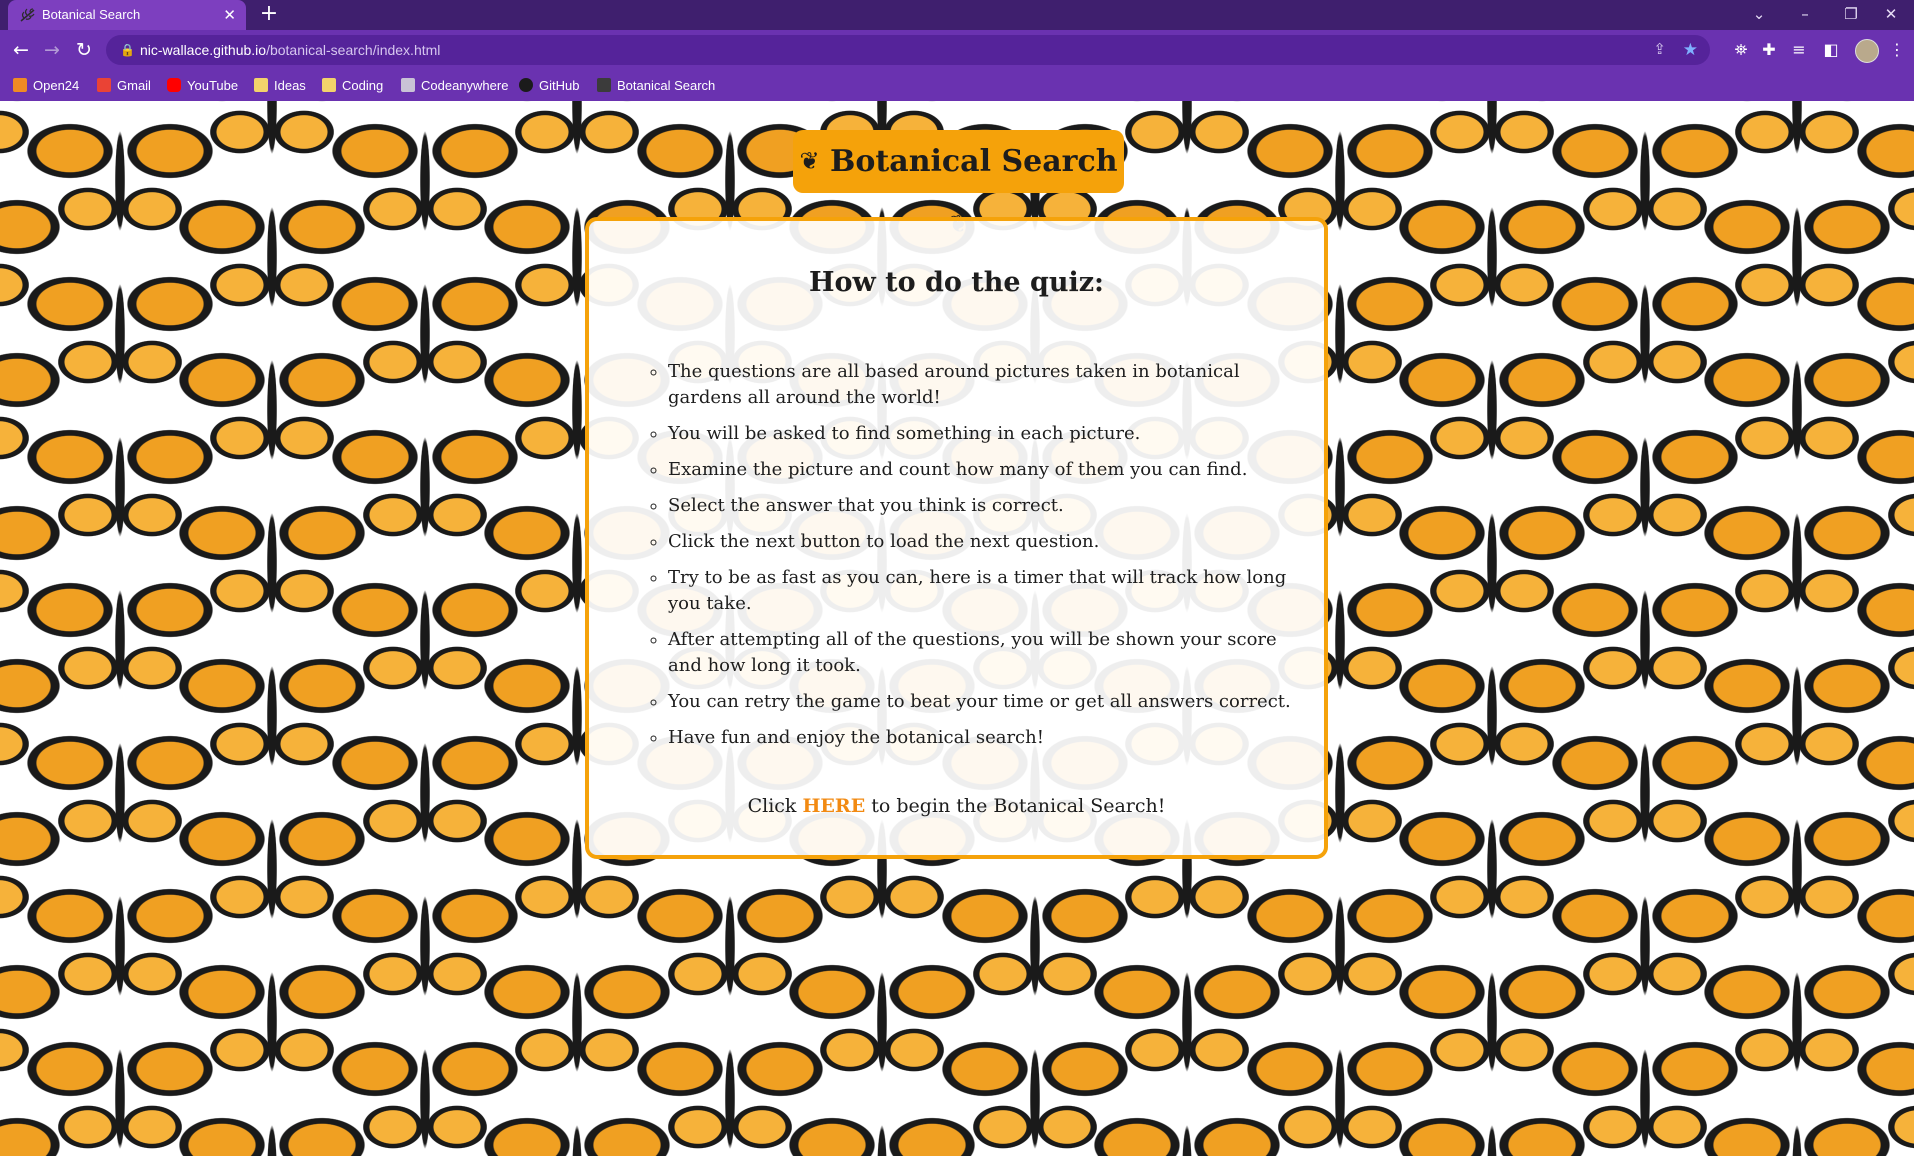  I want to click on close-window-button: ✕, so click(1891, 15).